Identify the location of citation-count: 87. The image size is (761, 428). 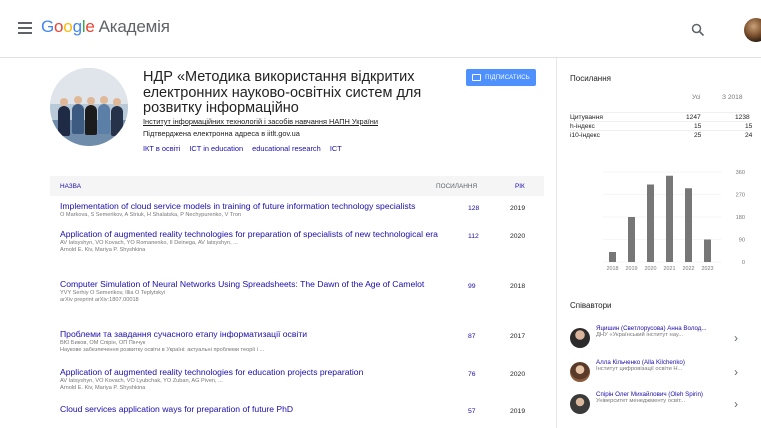
(472, 336).